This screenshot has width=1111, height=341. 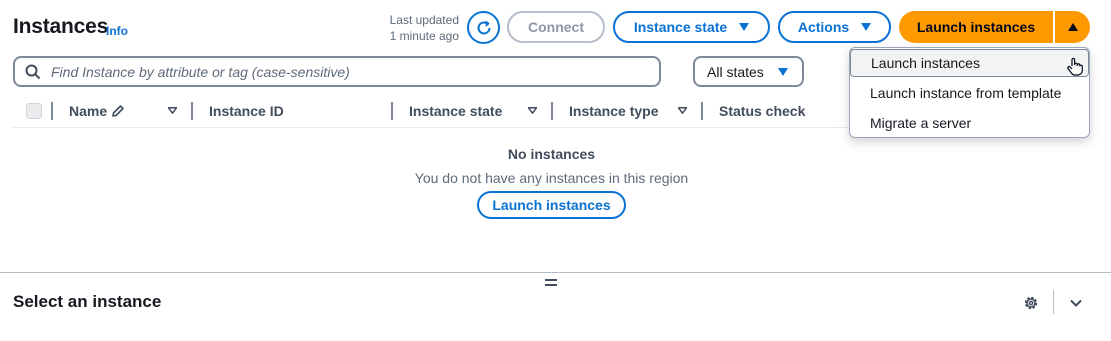 I want to click on caret-up-icon, so click(x=1072, y=27).